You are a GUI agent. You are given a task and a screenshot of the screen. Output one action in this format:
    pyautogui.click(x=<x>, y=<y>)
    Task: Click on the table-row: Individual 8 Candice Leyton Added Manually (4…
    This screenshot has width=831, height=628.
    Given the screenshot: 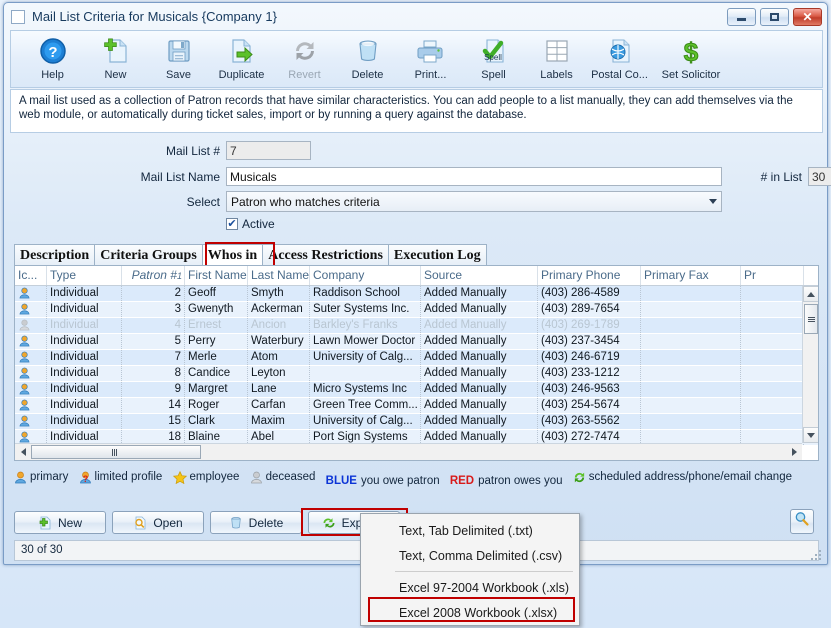 What is the action you would take?
    pyautogui.click(x=416, y=374)
    